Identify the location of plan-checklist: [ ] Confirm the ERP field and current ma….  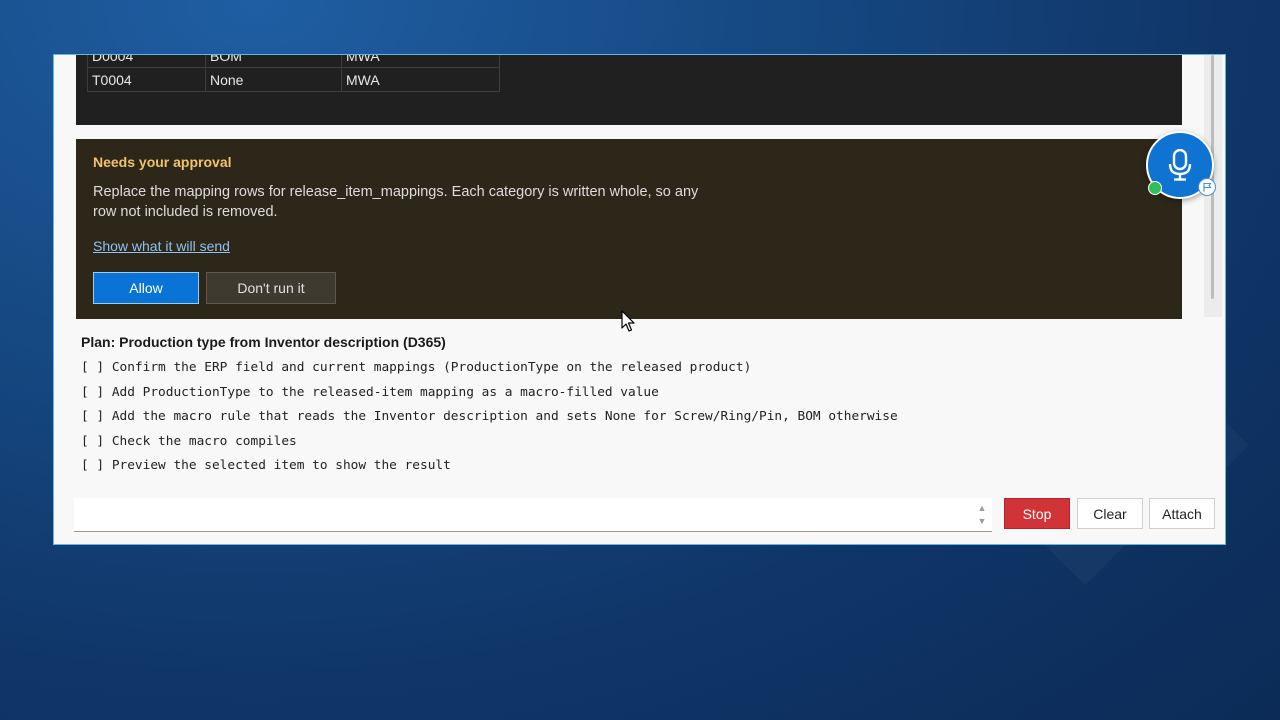
(489, 420).